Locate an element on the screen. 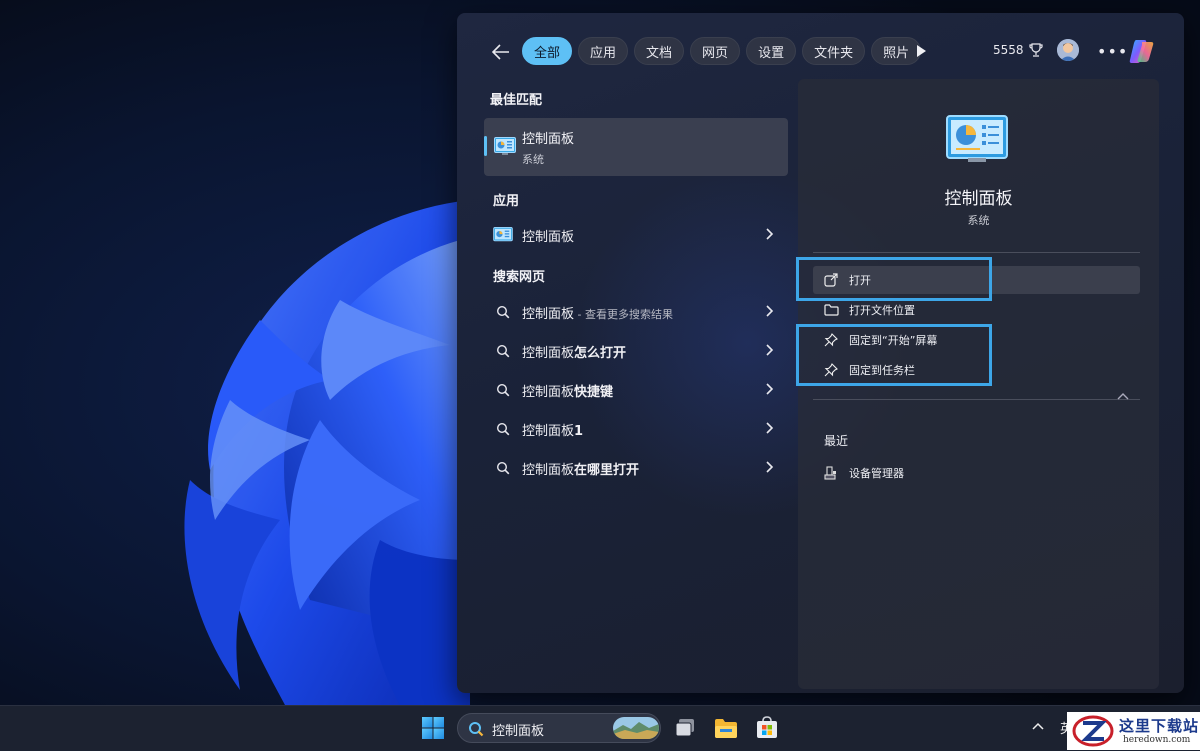 The width and height of the screenshot is (1200, 751). search-header: 全部 应用 文档 网页 设置 文件夹 照片 5558 ••• is located at coordinates (820, 51).